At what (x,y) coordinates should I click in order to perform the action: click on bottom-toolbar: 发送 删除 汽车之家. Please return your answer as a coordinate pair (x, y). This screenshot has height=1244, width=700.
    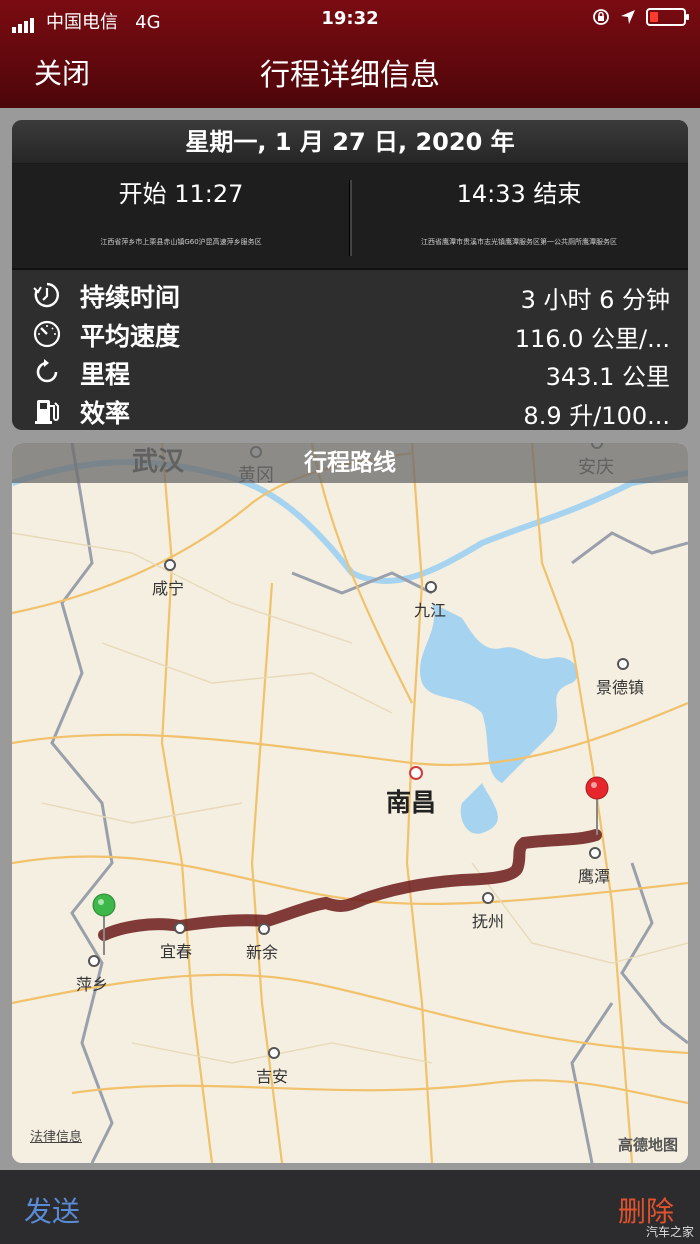
    Looking at the image, I should click on (350, 1207).